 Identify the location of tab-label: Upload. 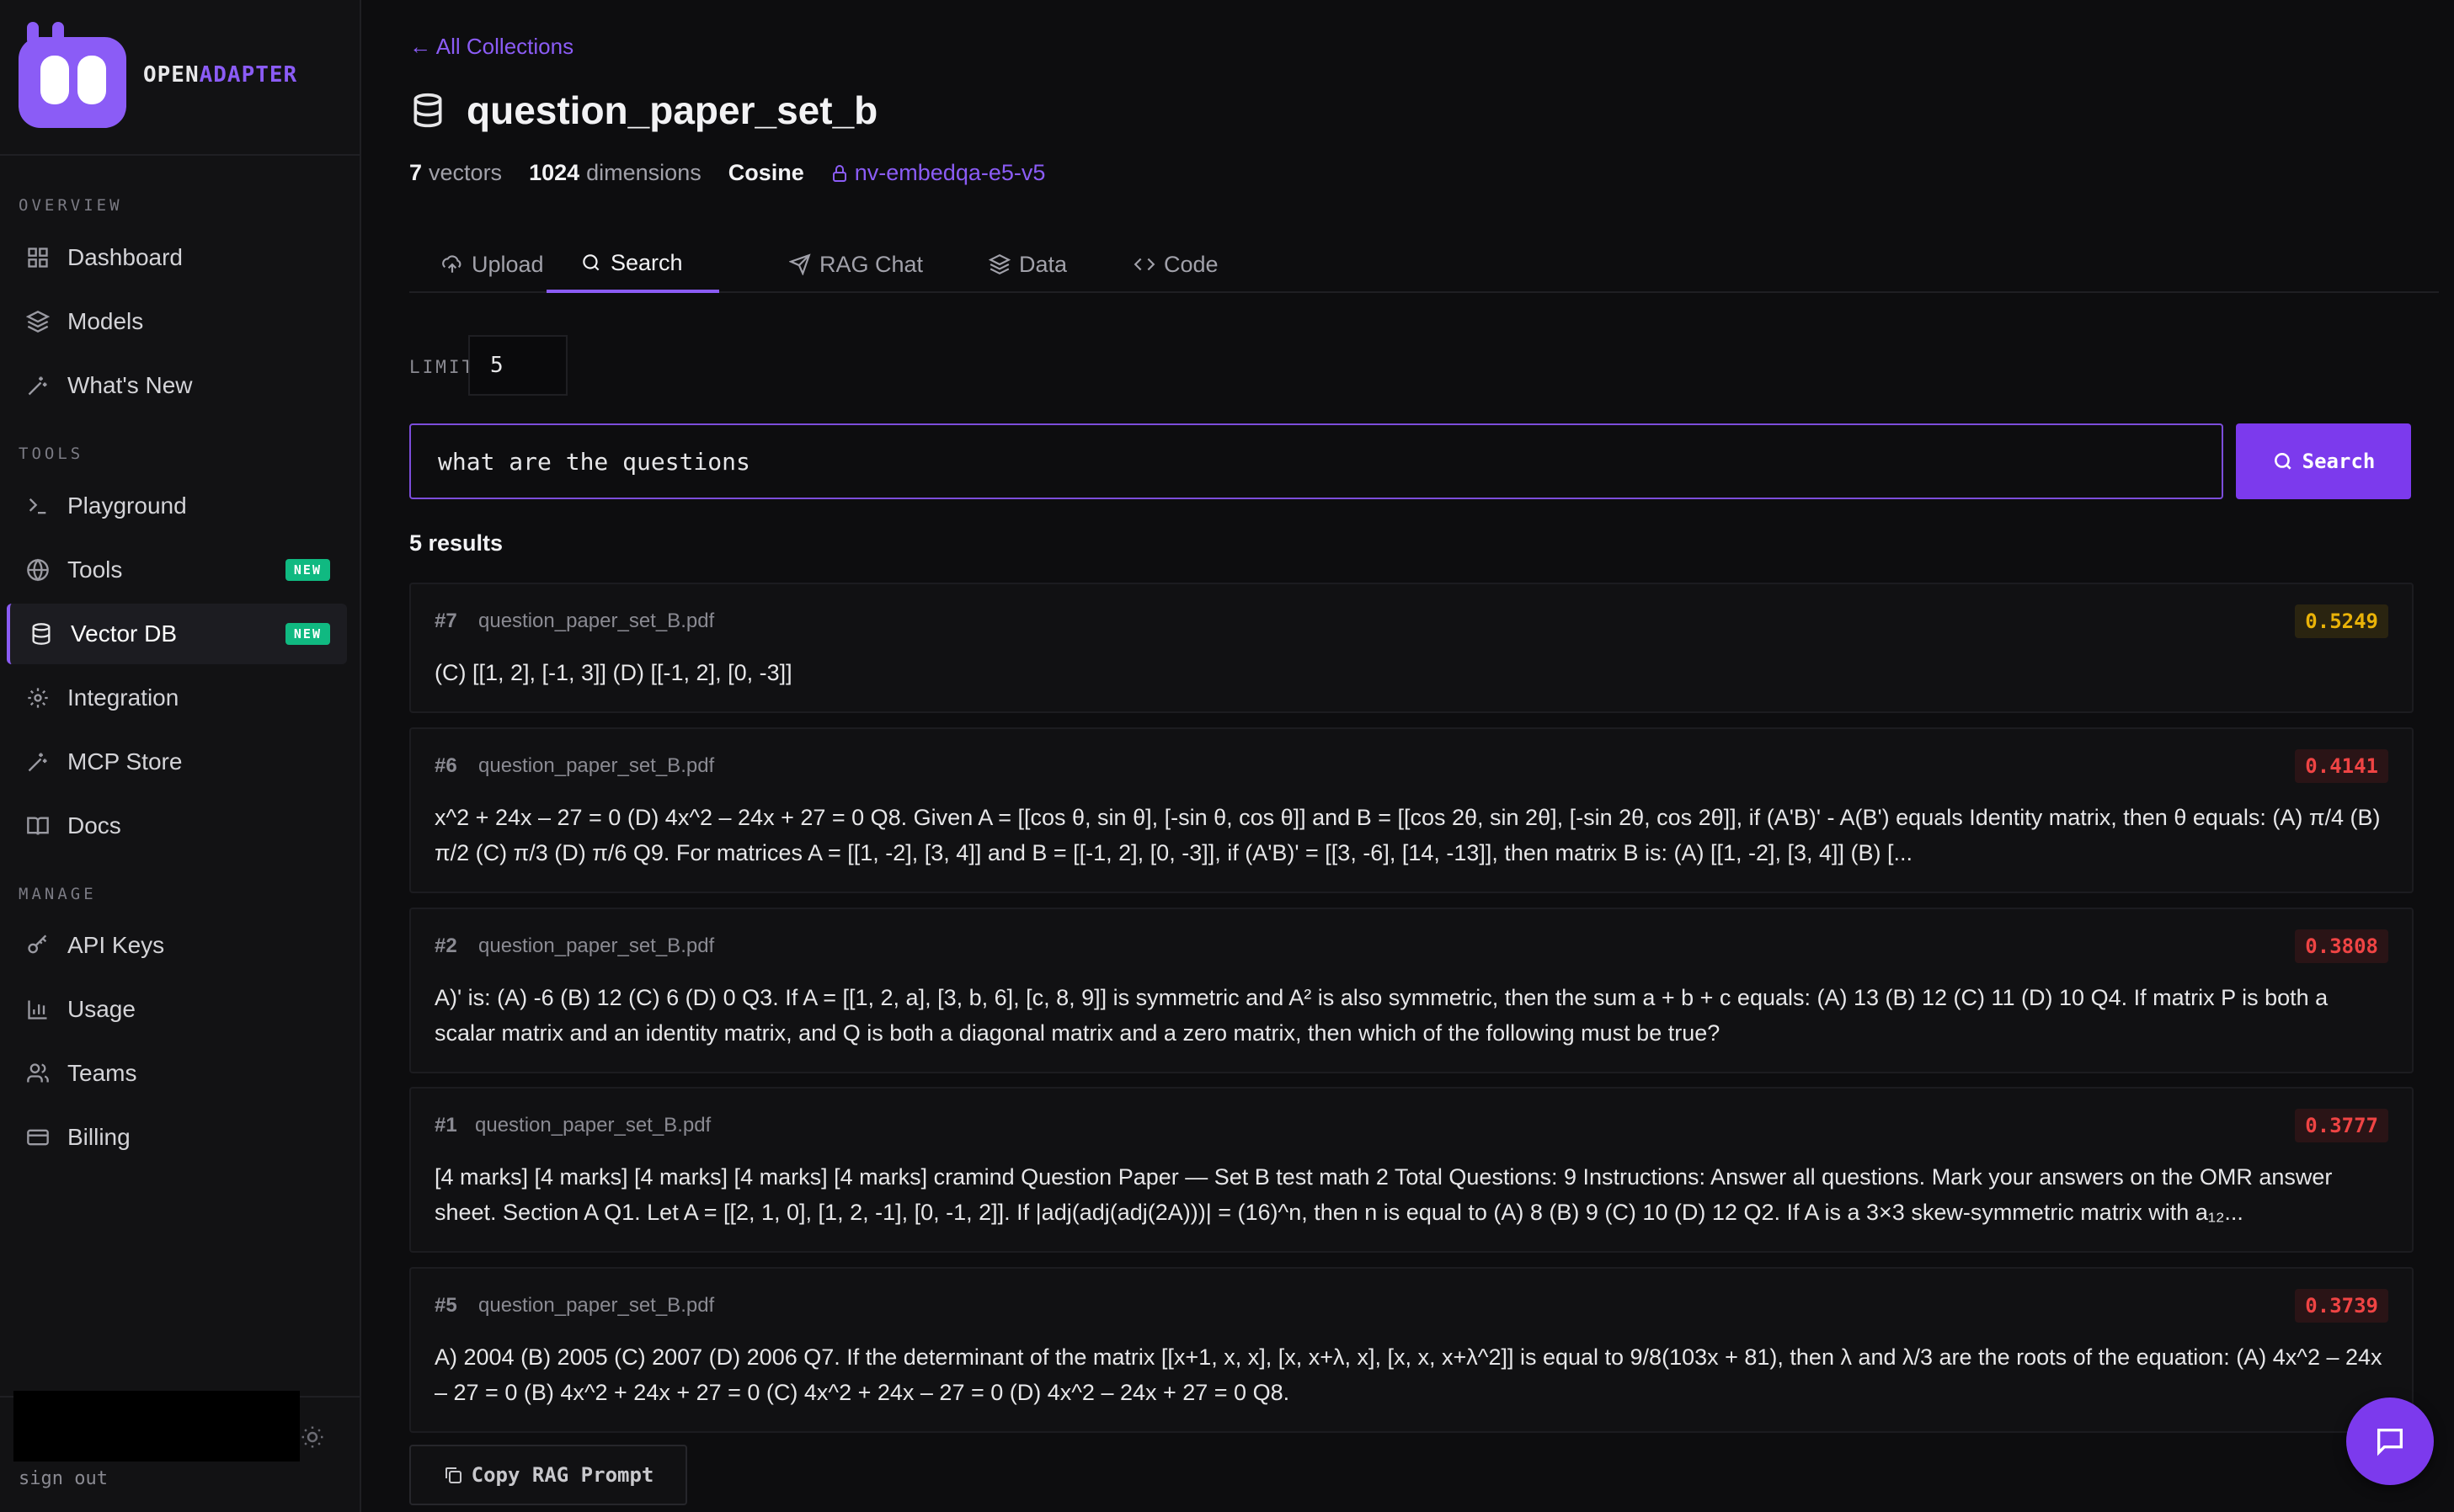
(508, 264).